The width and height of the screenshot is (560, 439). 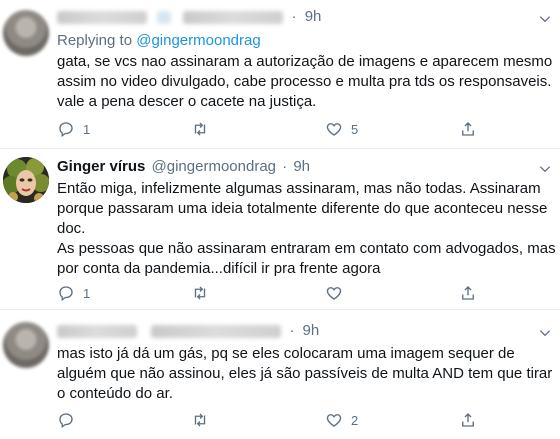 I want to click on display-name: Ginger vírus, so click(x=101, y=166).